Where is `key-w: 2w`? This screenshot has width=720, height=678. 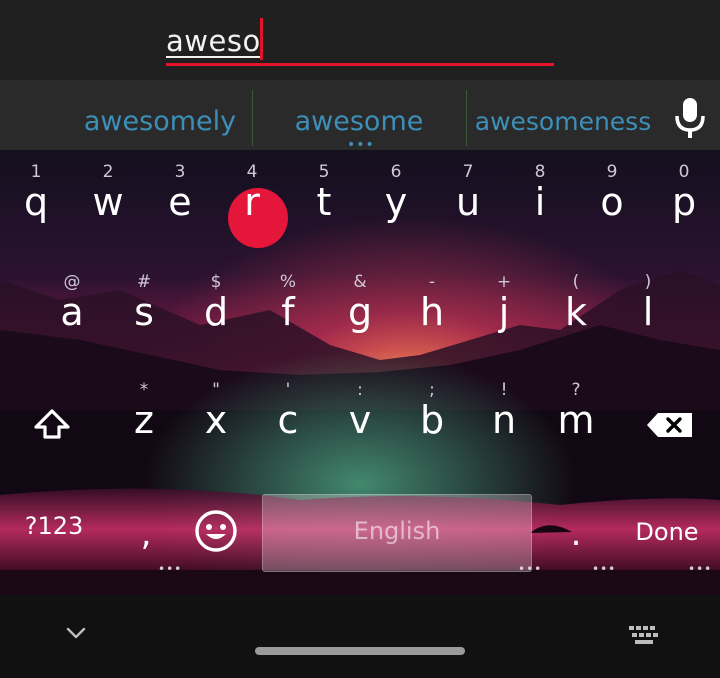
key-w: 2w is located at coordinates (108, 204).